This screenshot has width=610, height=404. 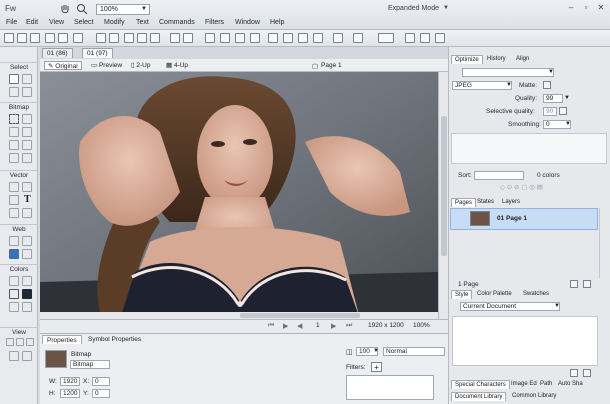 What do you see at coordinates (114, 339) in the screenshot?
I see `tab-symbol-properties: Symbol Properties` at bounding box center [114, 339].